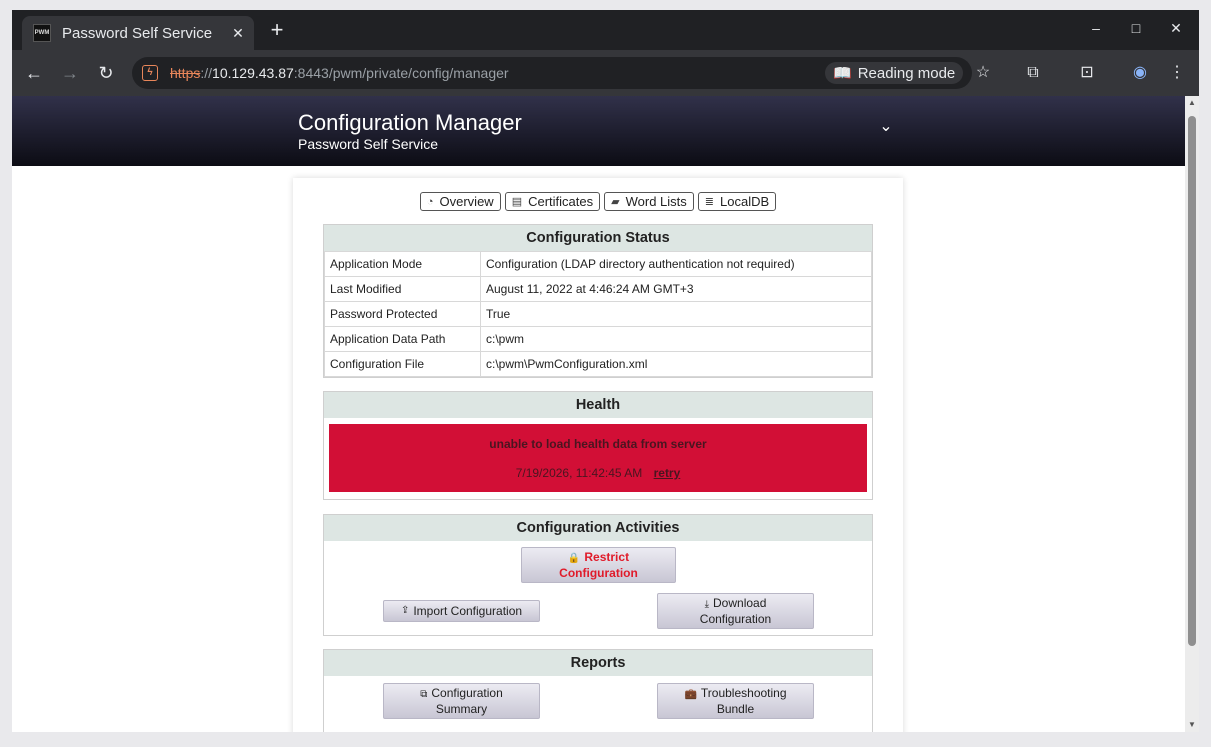  I want to click on configuration-summary-label: Configuration Summary, so click(467, 701).